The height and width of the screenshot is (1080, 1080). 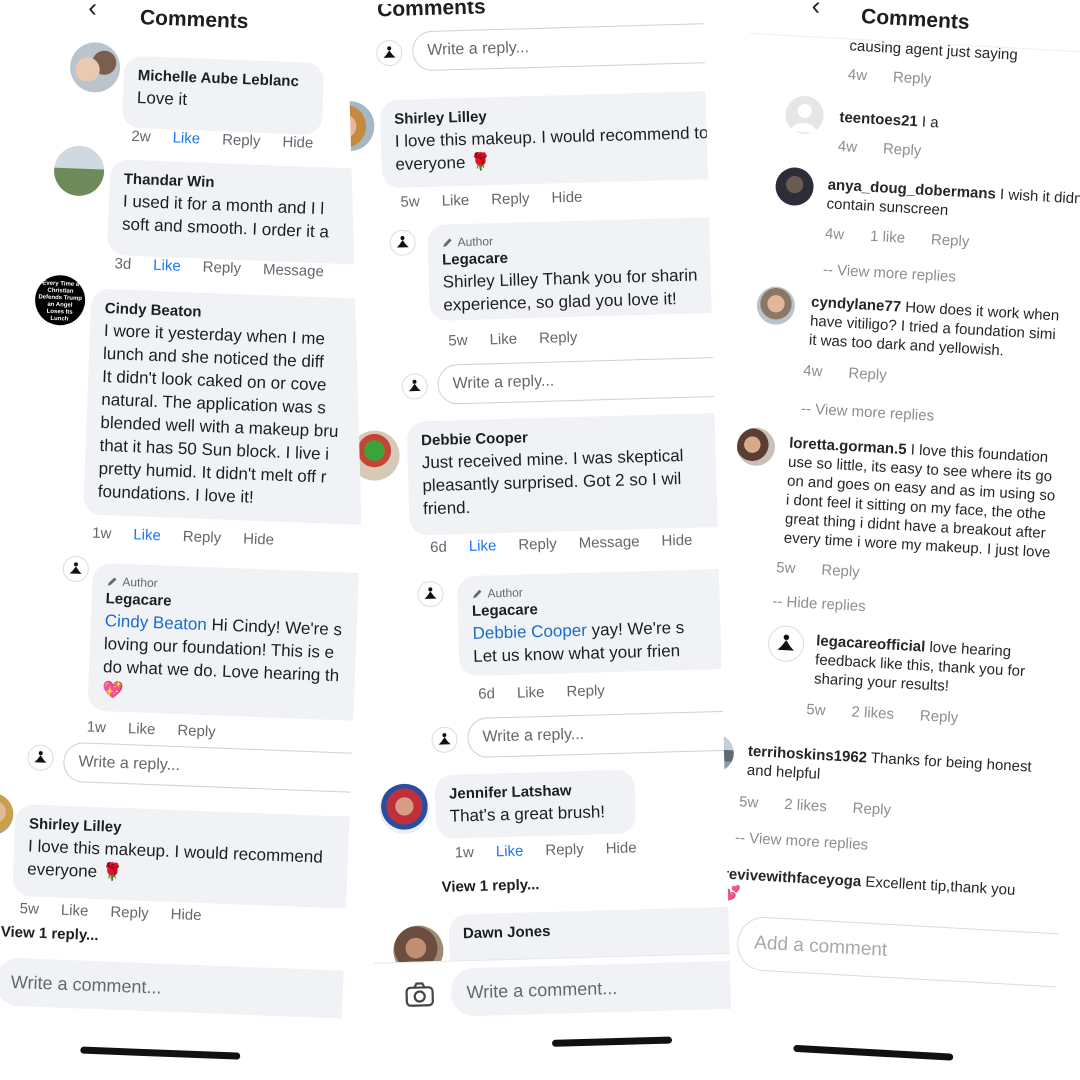 What do you see at coordinates (101, 533) in the screenshot?
I see `timestamp: 1w` at bounding box center [101, 533].